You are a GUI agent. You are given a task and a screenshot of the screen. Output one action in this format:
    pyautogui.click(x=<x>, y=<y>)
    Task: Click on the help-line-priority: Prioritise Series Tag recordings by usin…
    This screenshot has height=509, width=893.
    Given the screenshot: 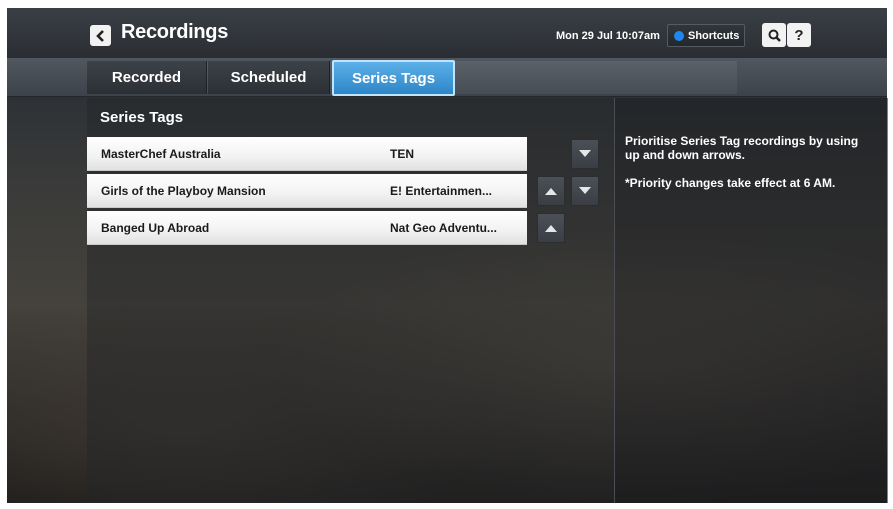 What is the action you would take?
    pyautogui.click(x=742, y=148)
    